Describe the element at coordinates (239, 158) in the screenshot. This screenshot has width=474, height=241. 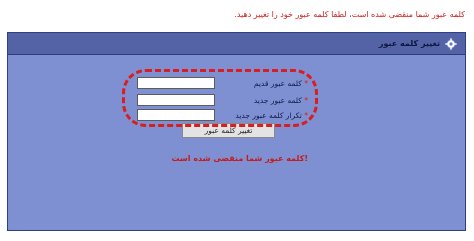
I see `password-expired-error: !کلمه عبور شما منقضی شده است` at that location.